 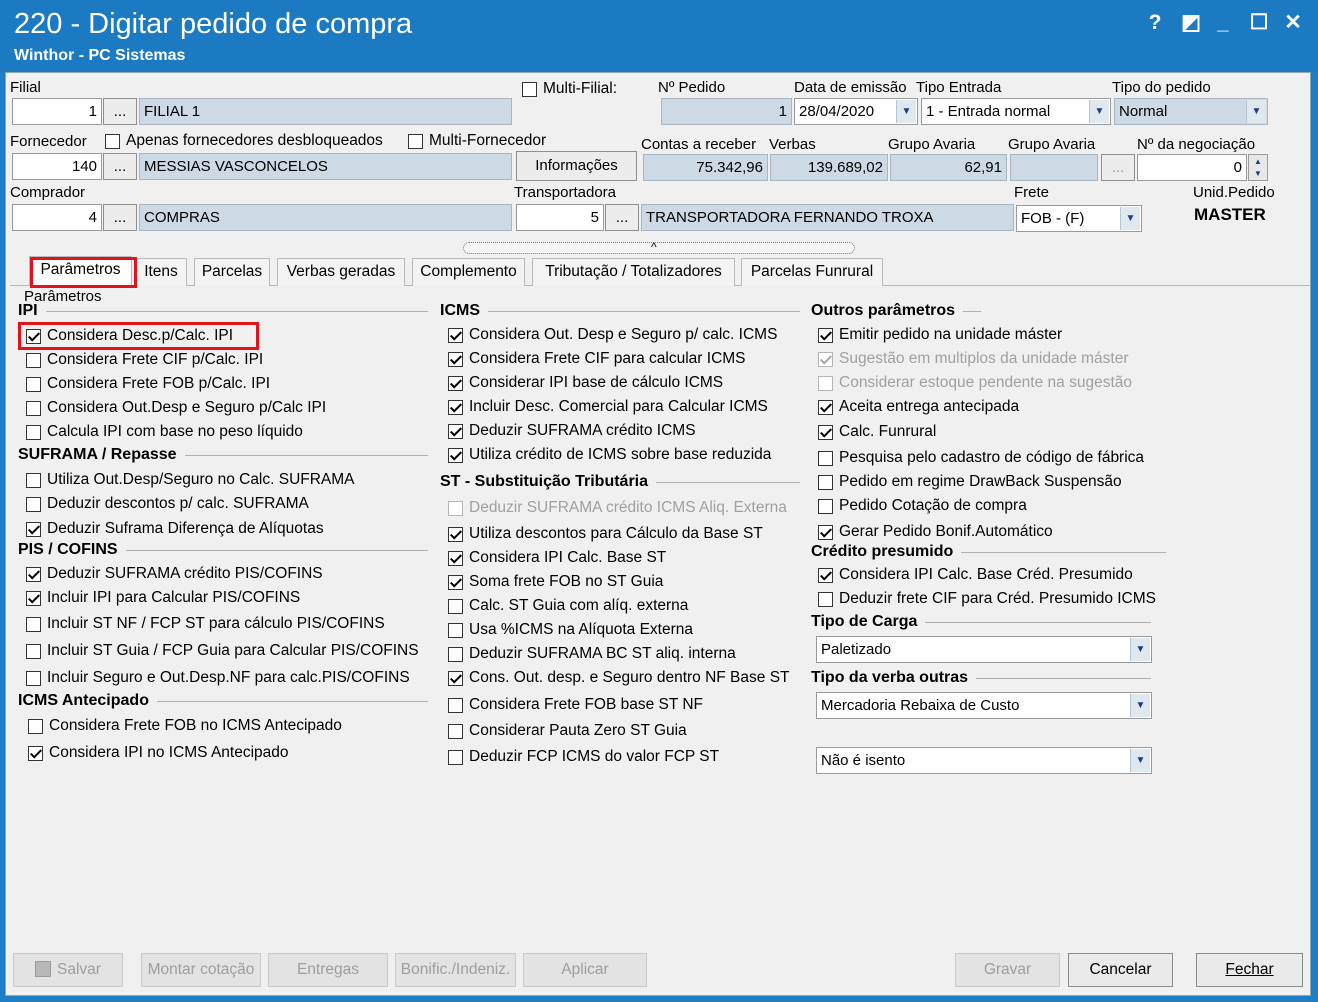 I want to click on cancelar-button: Cancelar, so click(x=1120, y=970).